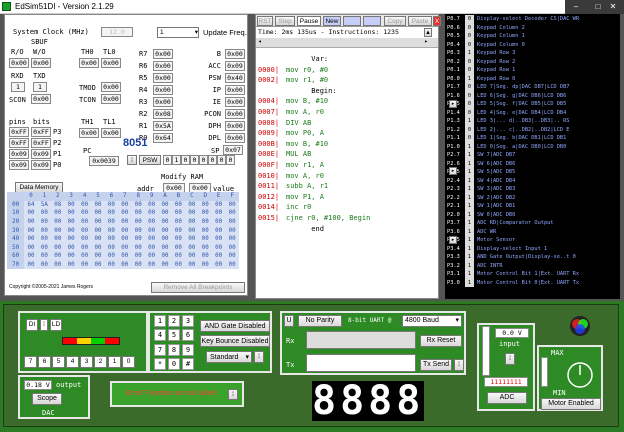 The width and height of the screenshot is (624, 432). I want to click on close-code-button: X, so click(437, 21).